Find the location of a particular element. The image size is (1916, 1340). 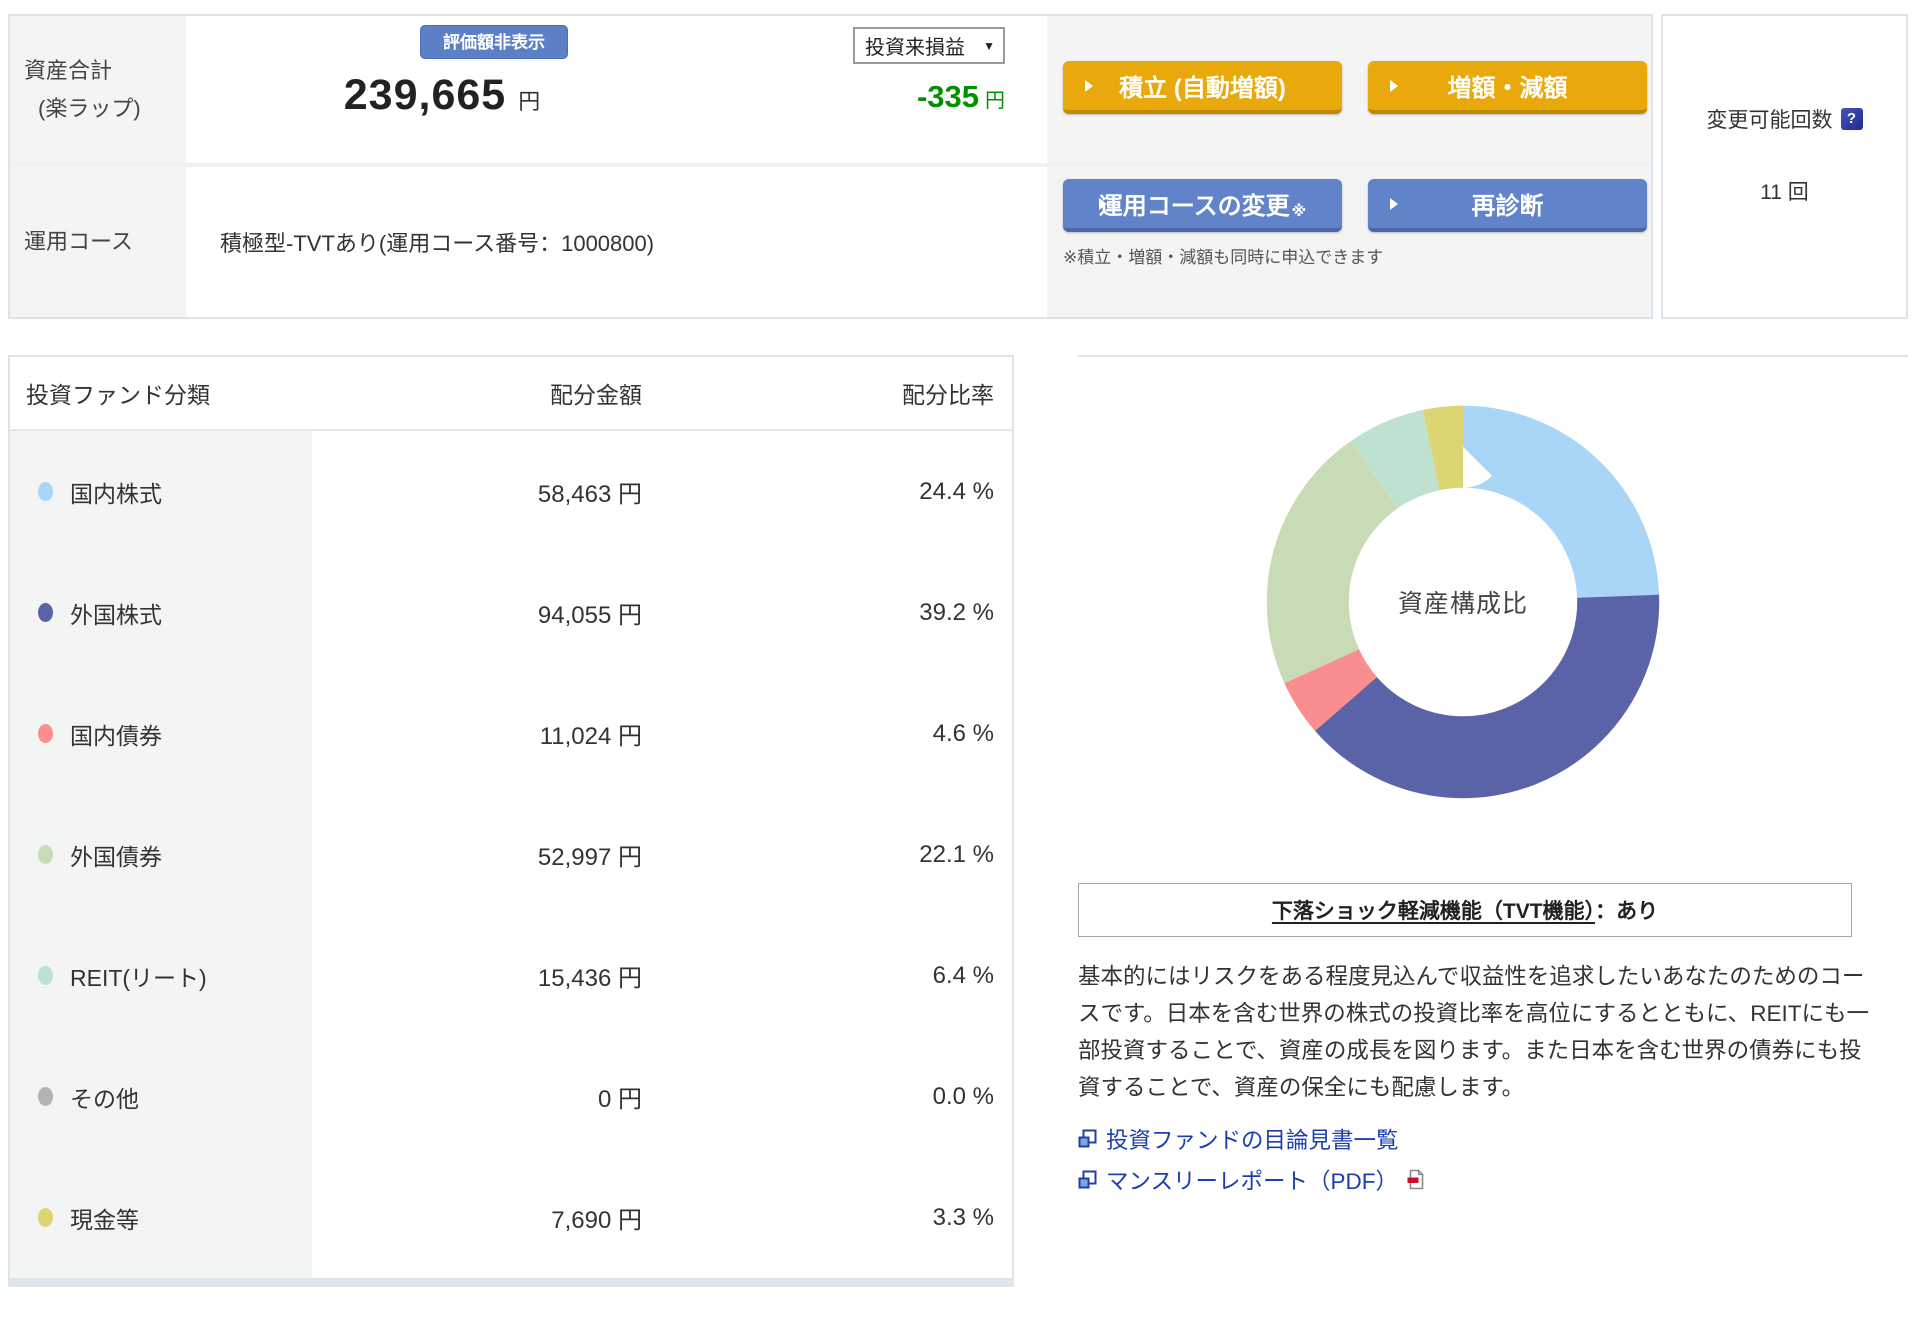

fund-category-label: その他 is located at coordinates (104, 1098).